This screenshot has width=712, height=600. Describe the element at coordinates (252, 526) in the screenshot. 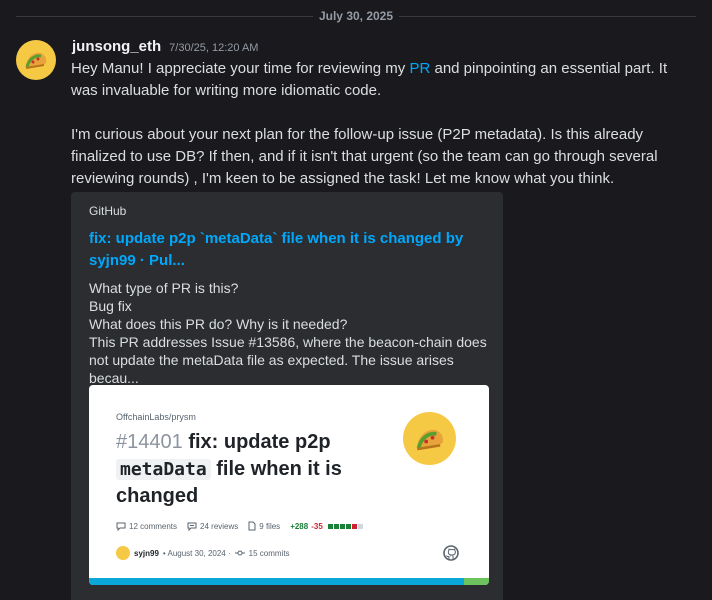

I see `file-icon` at that location.